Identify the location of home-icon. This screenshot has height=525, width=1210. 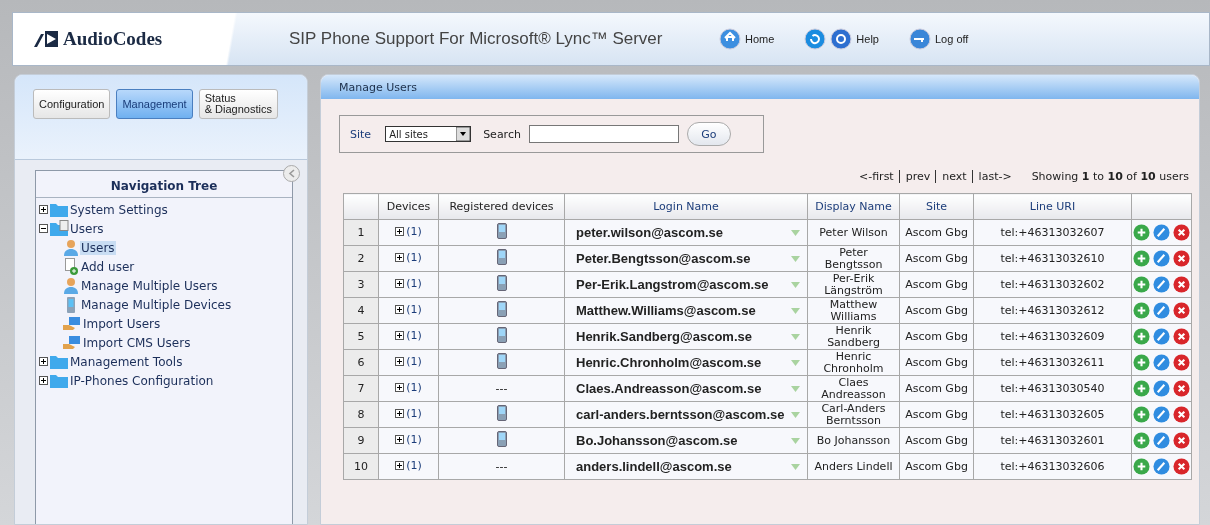
(730, 39).